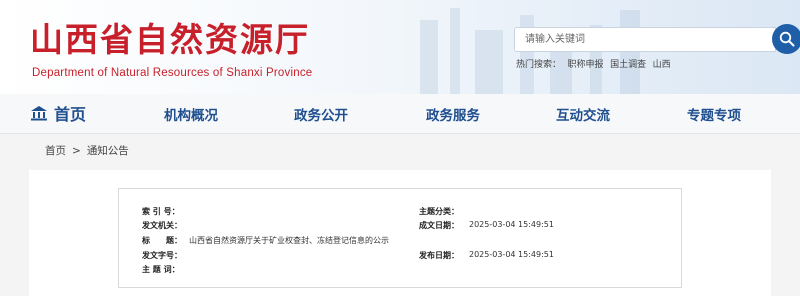  What do you see at coordinates (321, 114) in the screenshot?
I see `nav-item-gov-affairs: 政务公开` at bounding box center [321, 114].